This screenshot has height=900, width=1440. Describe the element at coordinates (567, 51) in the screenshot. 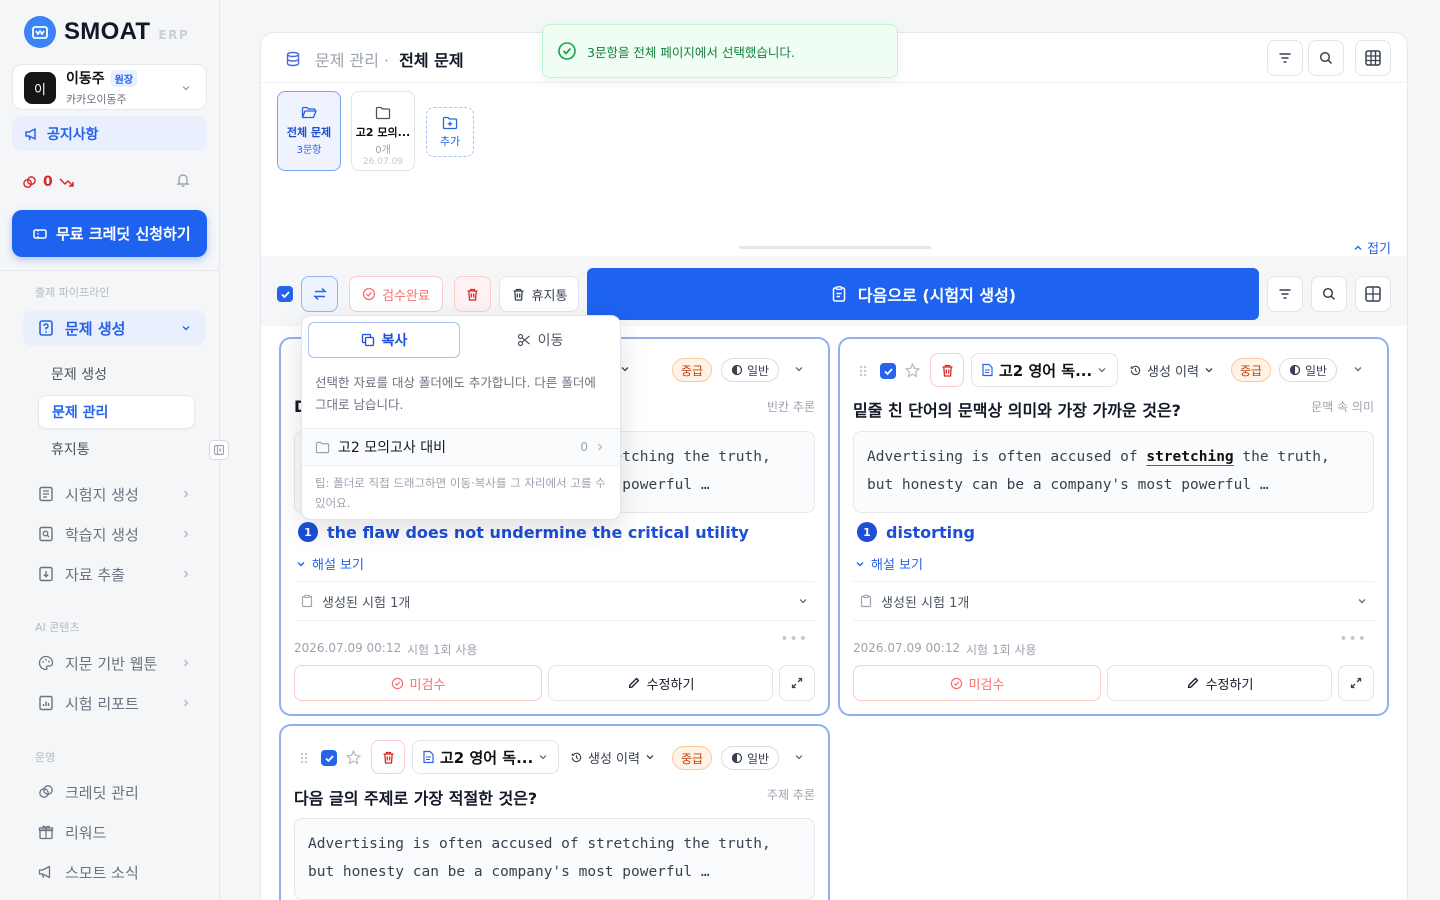

I see `check-circle-icon` at that location.